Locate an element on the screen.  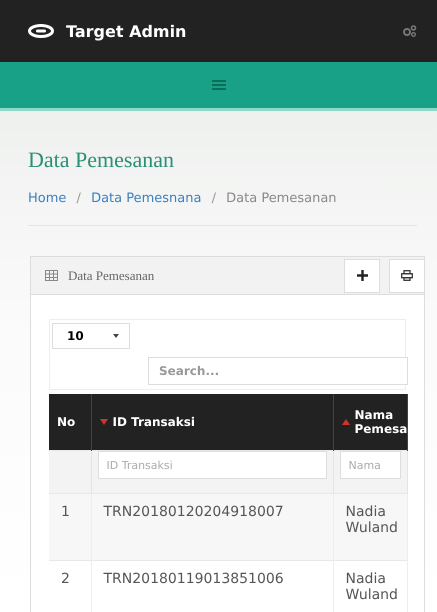
breadcrumb-link: Home is located at coordinates (47, 198).